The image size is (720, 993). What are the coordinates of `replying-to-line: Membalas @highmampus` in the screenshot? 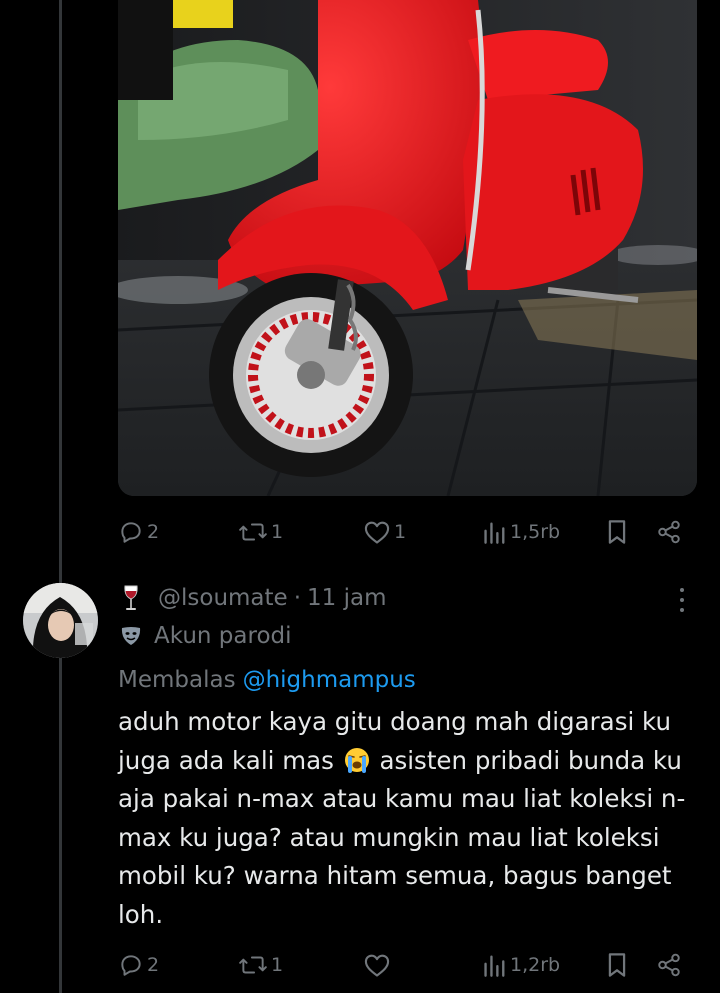 It's located at (267, 680).